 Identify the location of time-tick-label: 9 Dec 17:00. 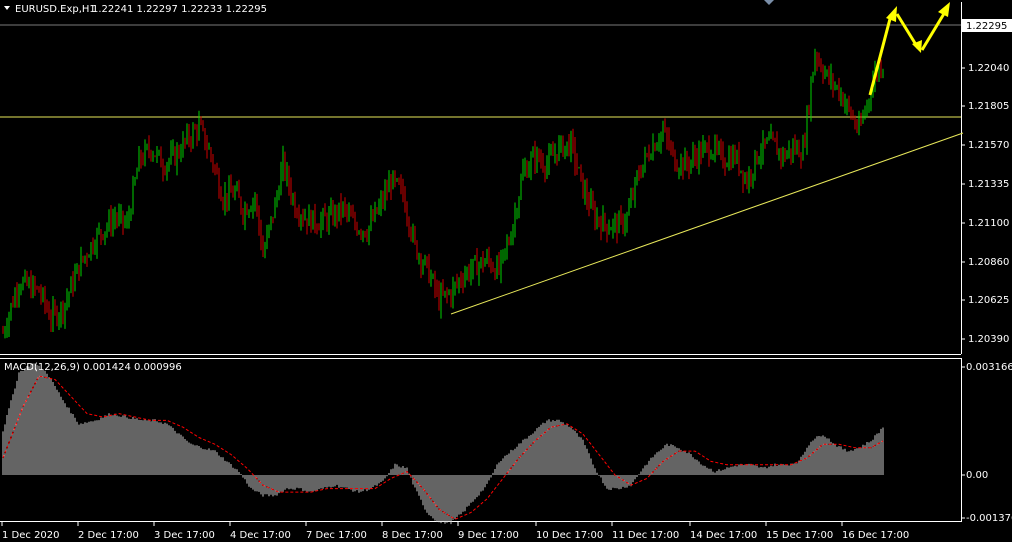
(488, 535).